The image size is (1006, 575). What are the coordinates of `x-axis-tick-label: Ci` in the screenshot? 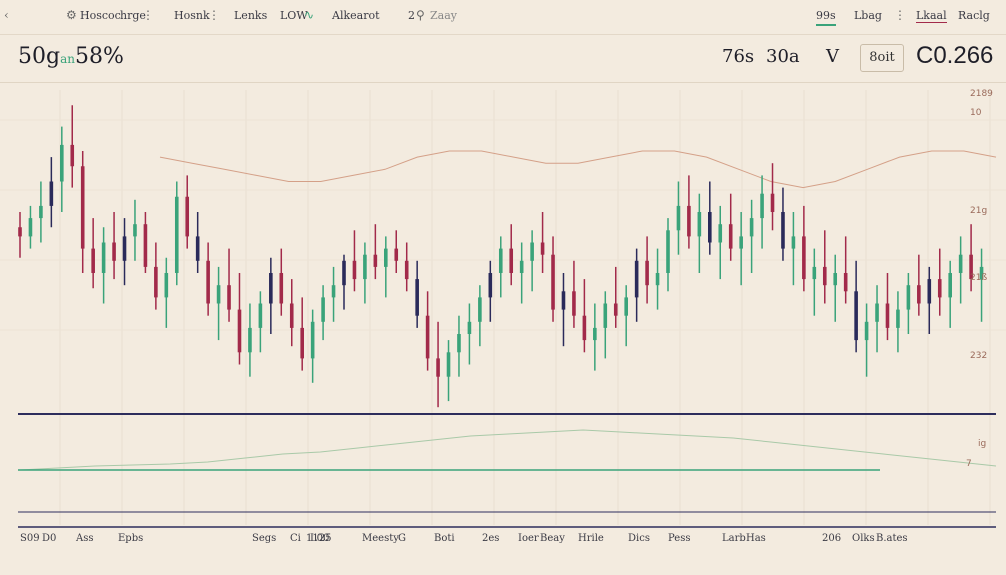 It's located at (295, 538).